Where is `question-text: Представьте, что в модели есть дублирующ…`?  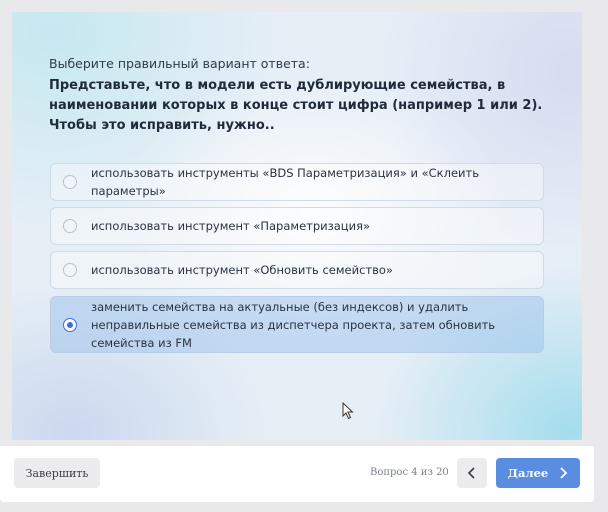
question-text: Представьте, что в модели есть дублирующ… is located at coordinates (296, 105).